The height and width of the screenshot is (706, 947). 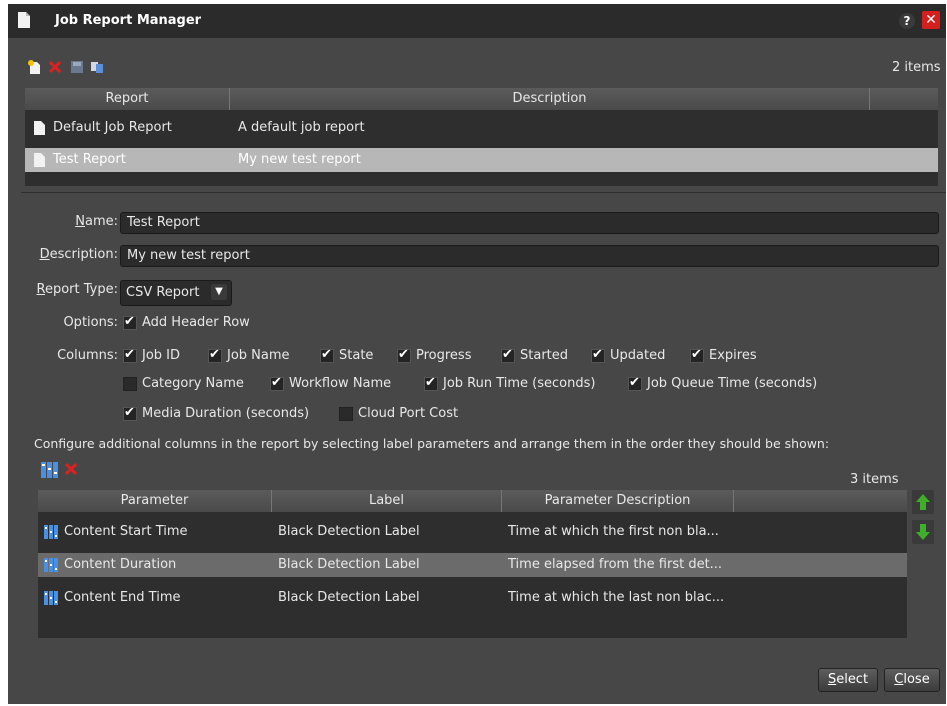 What do you see at coordinates (126, 531) in the screenshot?
I see `parameter-name: Content Start Time` at bounding box center [126, 531].